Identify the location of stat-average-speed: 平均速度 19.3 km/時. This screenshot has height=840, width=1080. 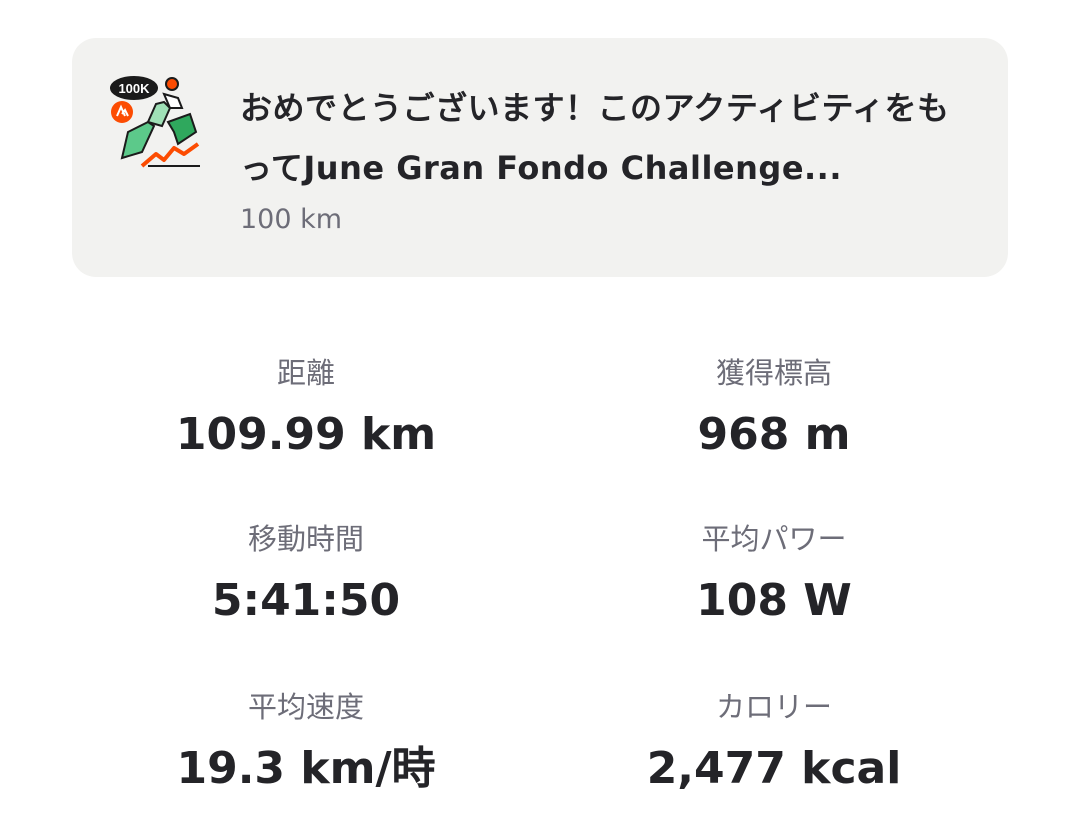
(306, 742).